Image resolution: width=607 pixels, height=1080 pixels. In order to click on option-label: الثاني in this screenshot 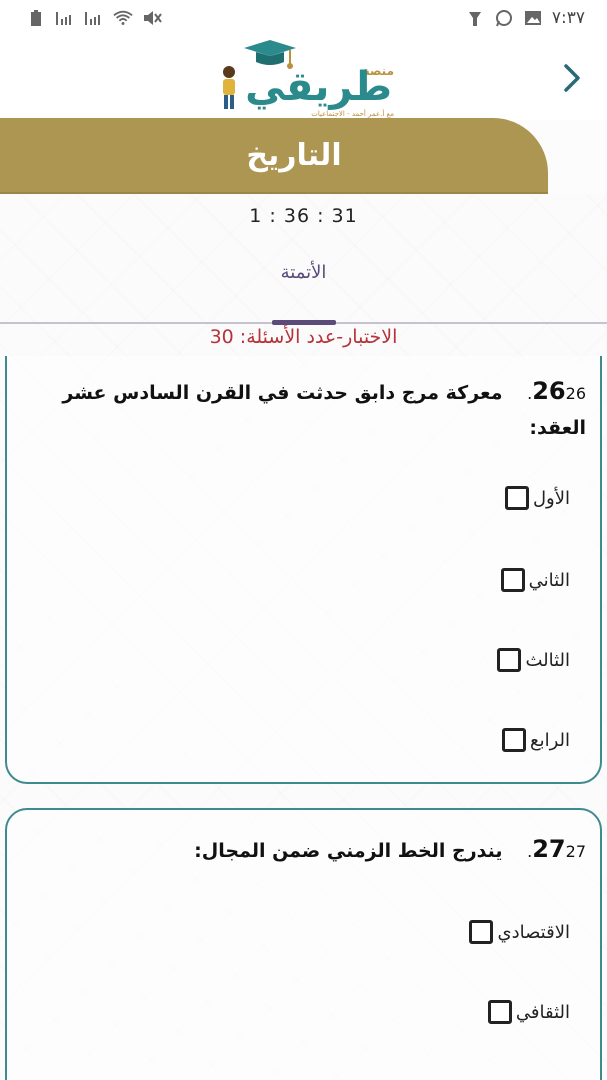, I will do `click(549, 580)`.